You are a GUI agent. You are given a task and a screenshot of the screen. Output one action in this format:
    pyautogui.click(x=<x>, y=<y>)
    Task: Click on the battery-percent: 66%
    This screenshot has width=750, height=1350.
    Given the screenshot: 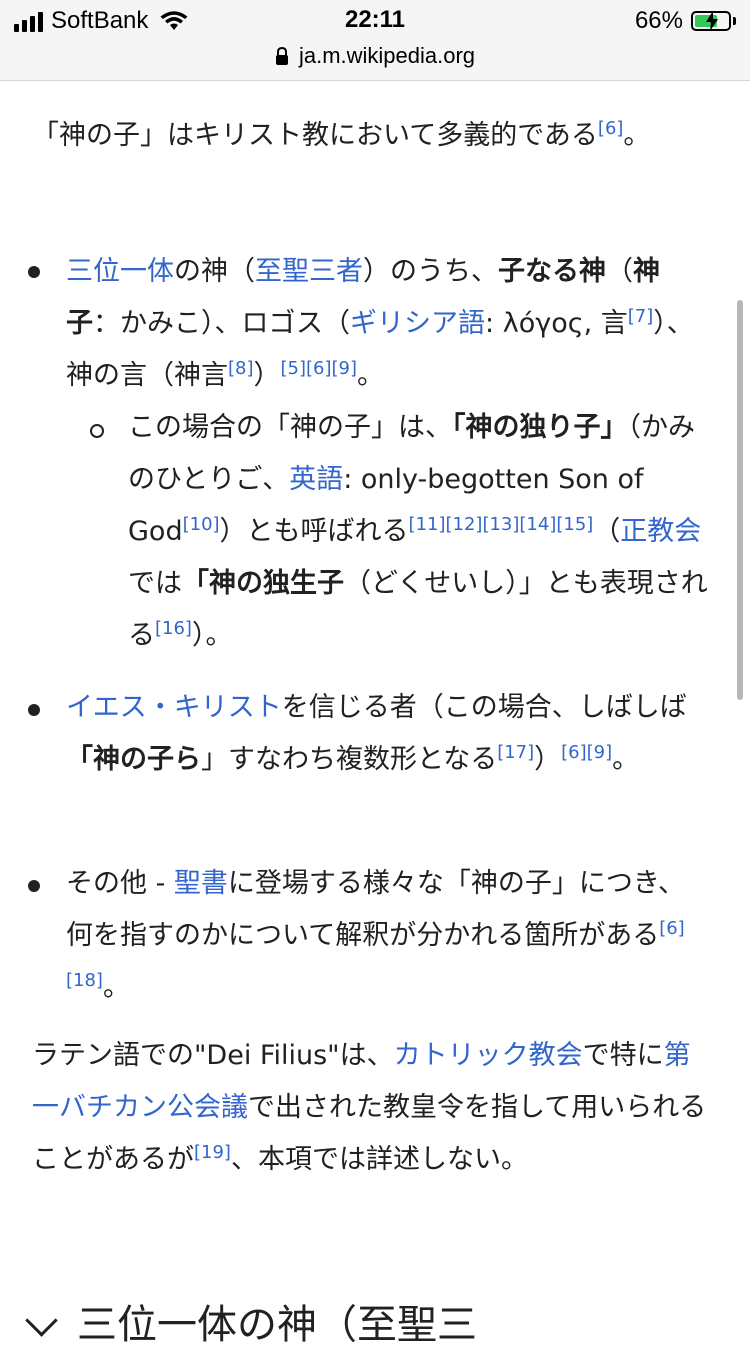 What is the action you would take?
    pyautogui.click(x=658, y=20)
    